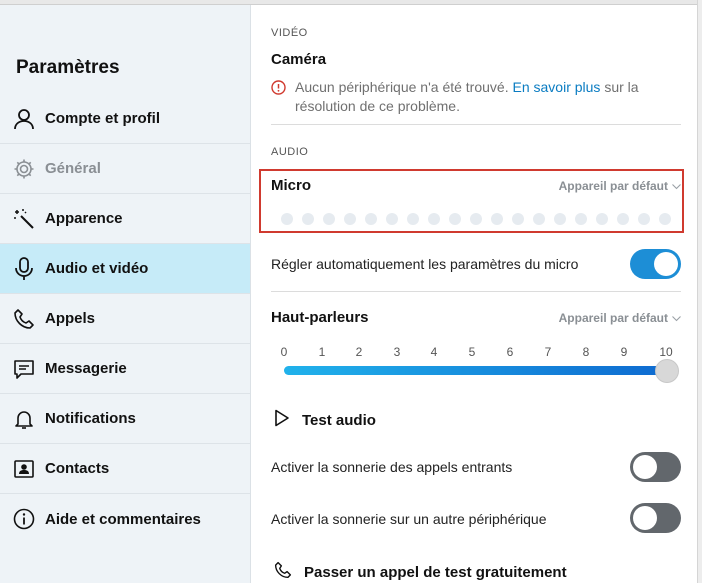 The image size is (702, 583). I want to click on sidebar-item-label: Compte et profil, so click(102, 118).